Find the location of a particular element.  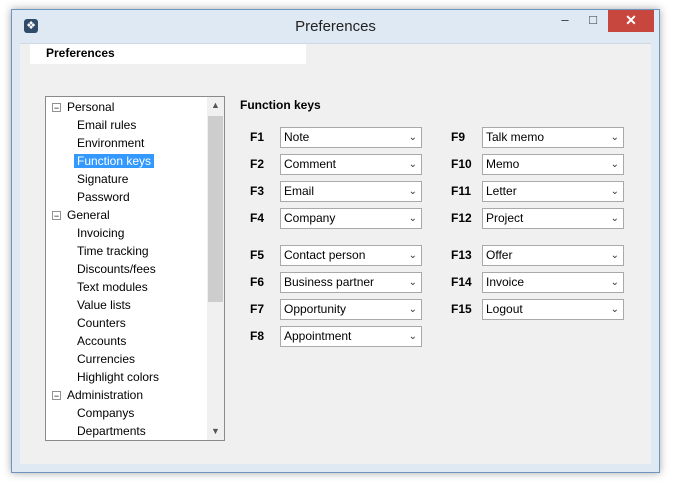

select-value: Business partner is located at coordinates (329, 282).